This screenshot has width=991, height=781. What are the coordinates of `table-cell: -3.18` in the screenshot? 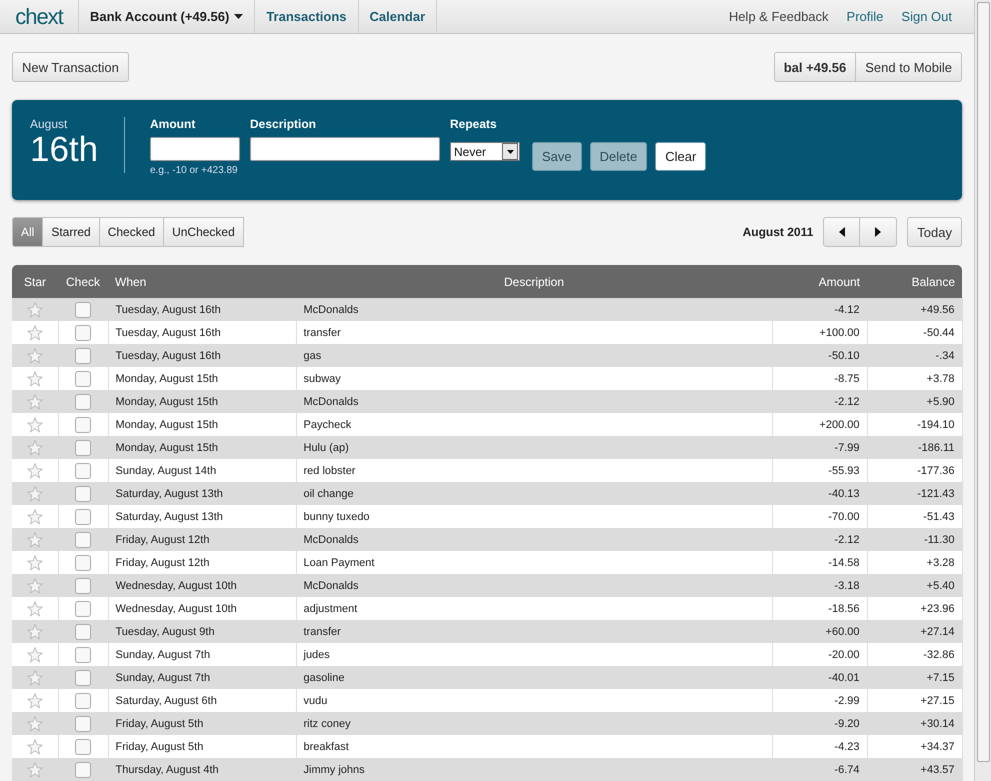 It's located at (819, 585).